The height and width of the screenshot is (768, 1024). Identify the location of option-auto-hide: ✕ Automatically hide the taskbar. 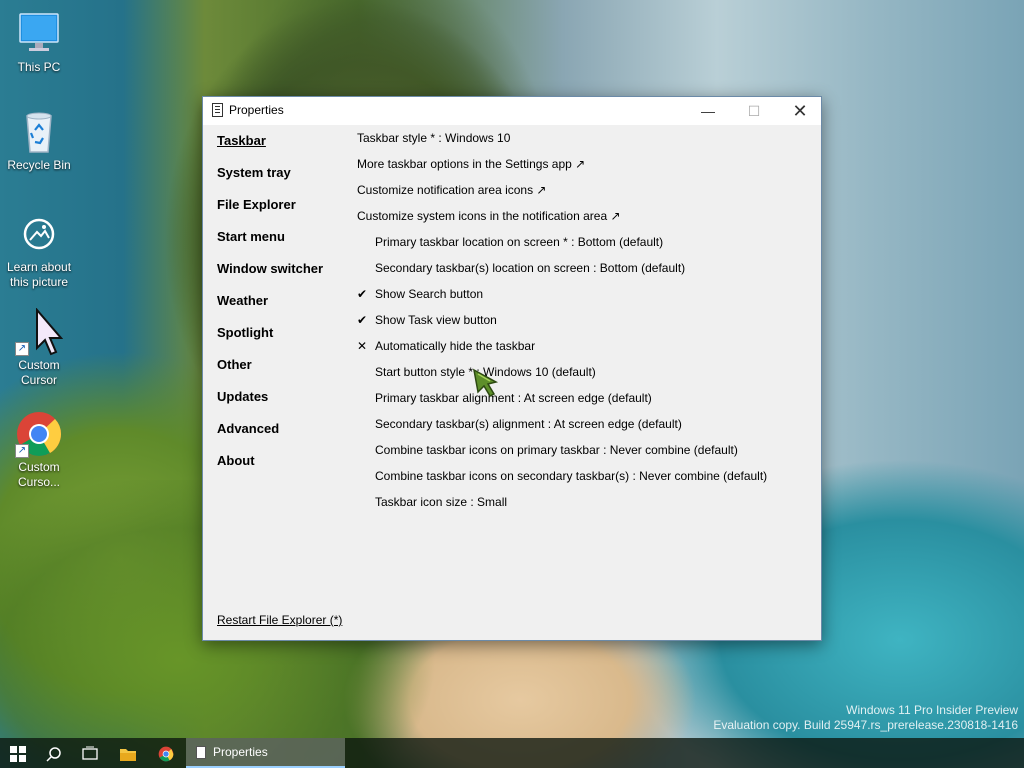
(582, 350).